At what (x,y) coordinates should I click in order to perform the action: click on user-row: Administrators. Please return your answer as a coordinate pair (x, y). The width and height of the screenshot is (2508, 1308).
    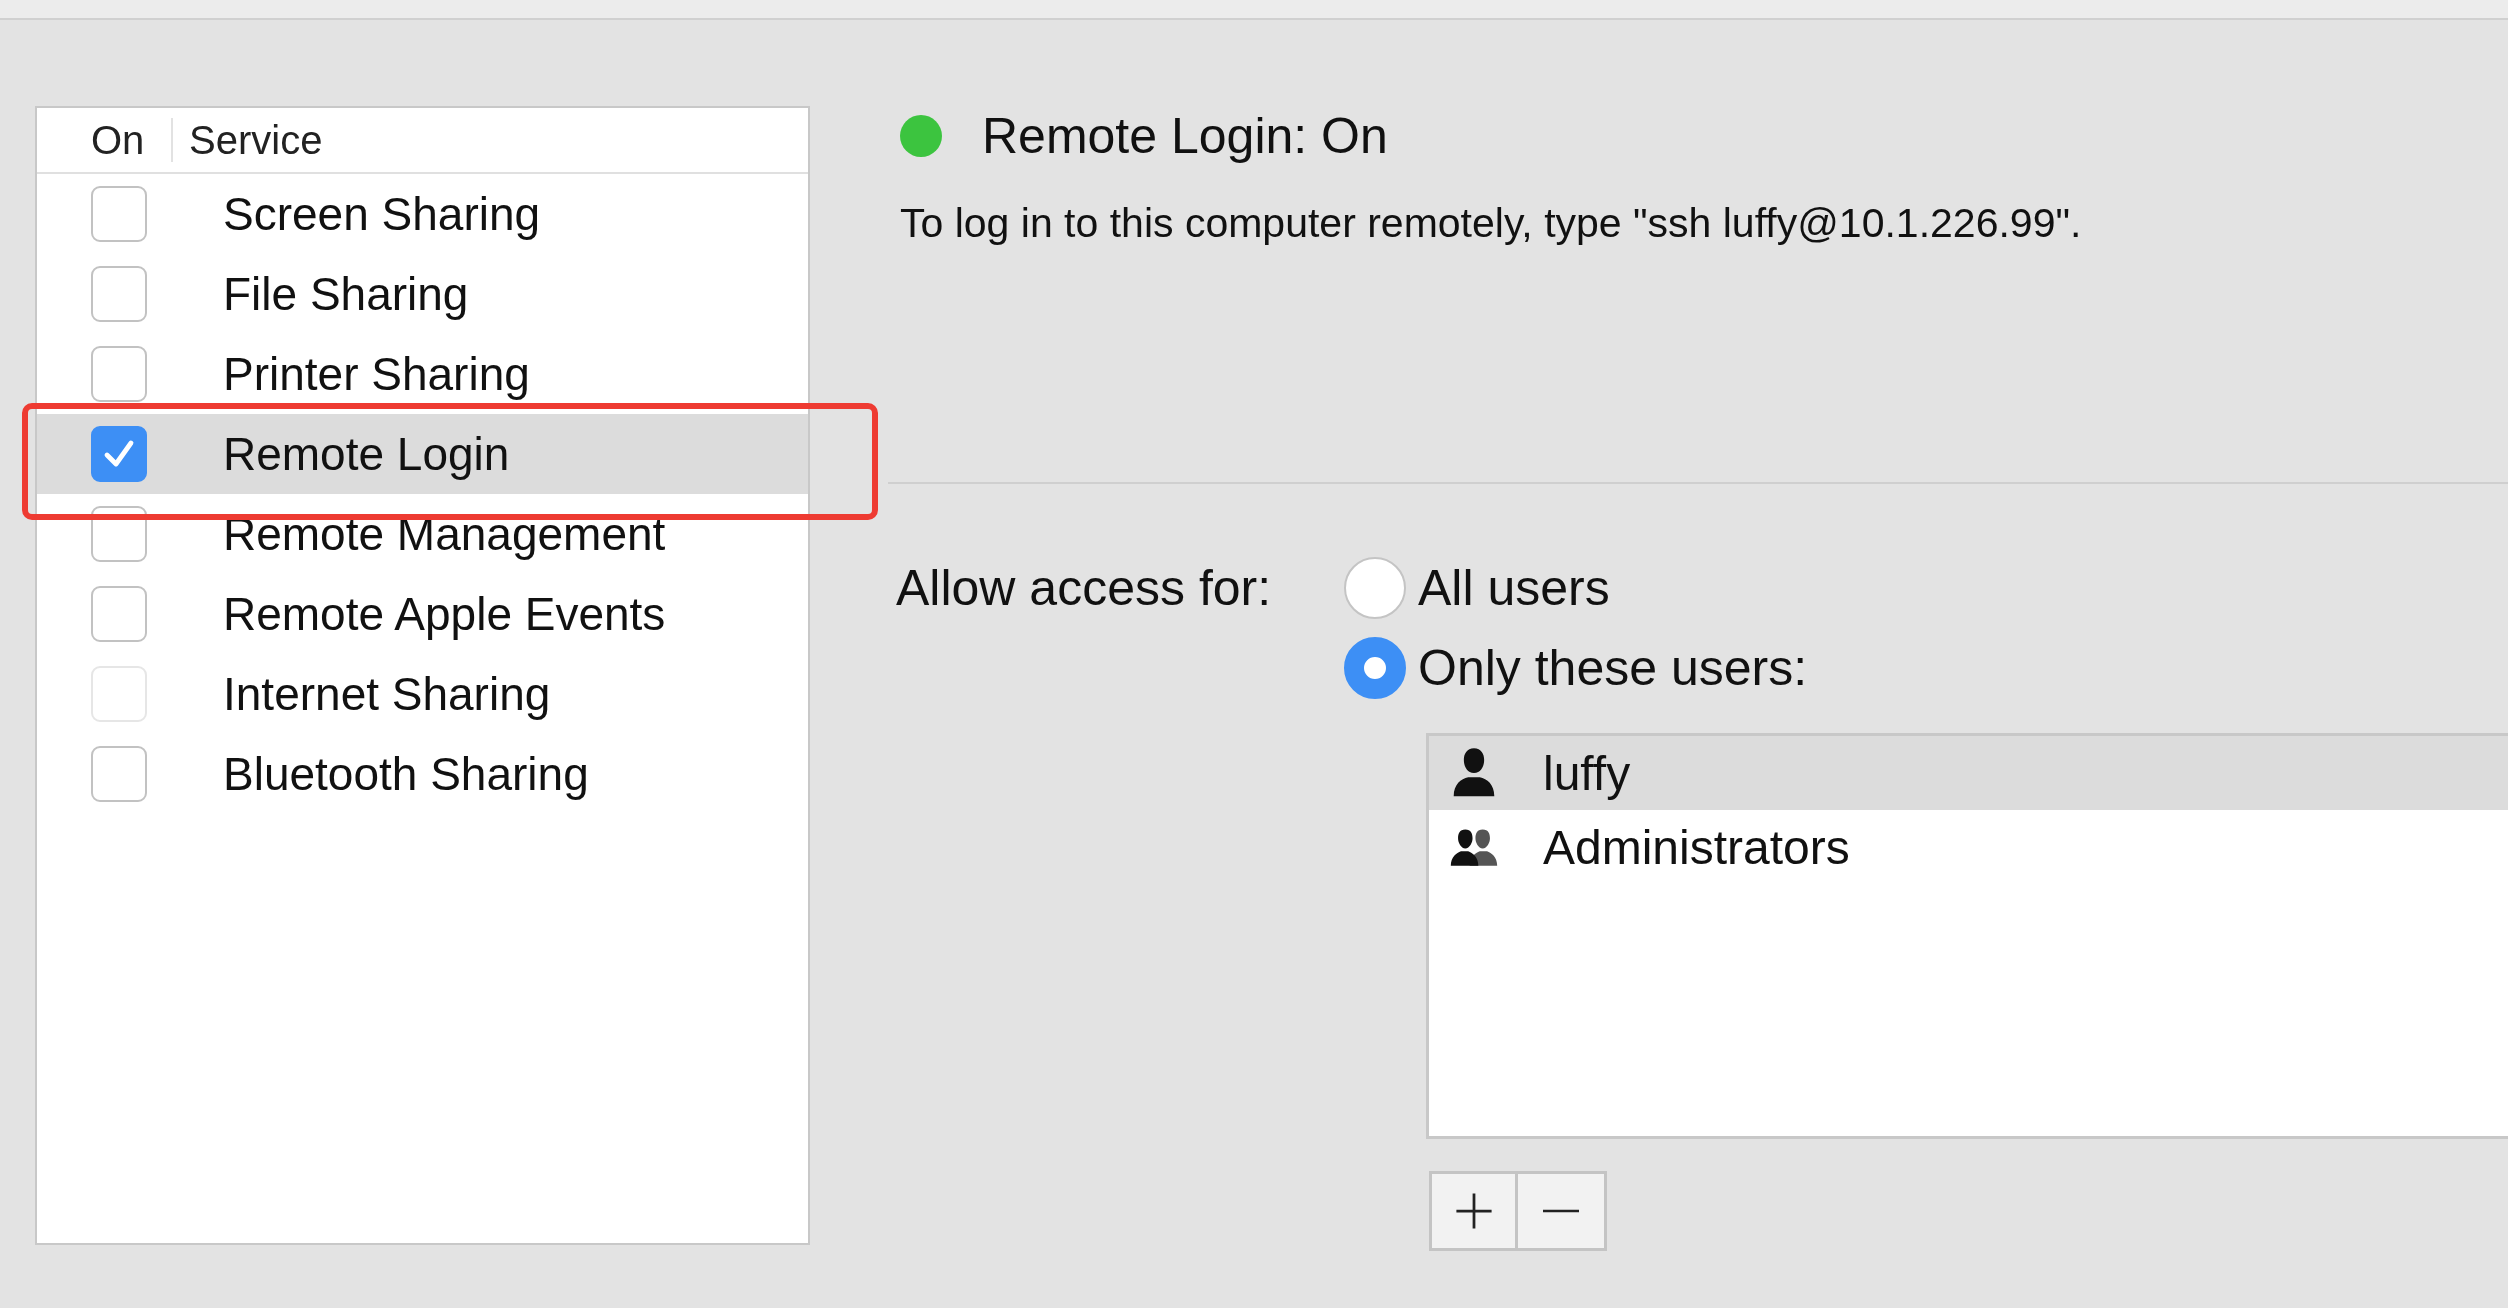
    Looking at the image, I should click on (1968, 847).